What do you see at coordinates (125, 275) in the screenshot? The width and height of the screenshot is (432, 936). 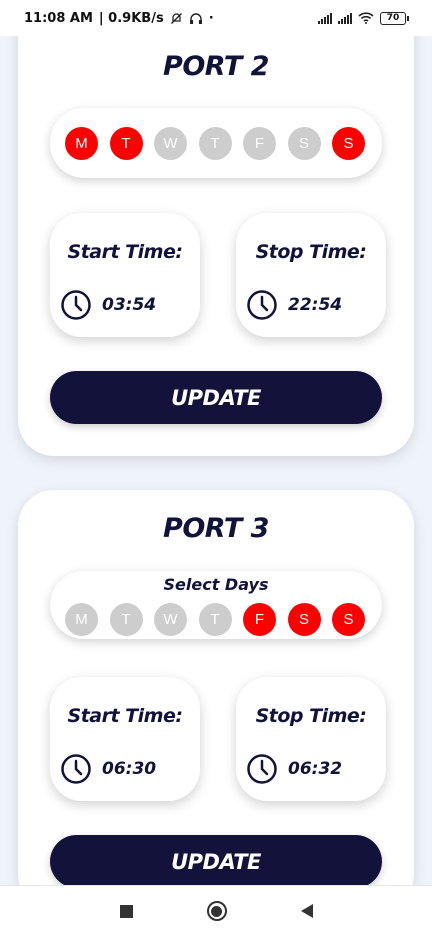 I see `start-time-picker: Start Time: 03:54` at bounding box center [125, 275].